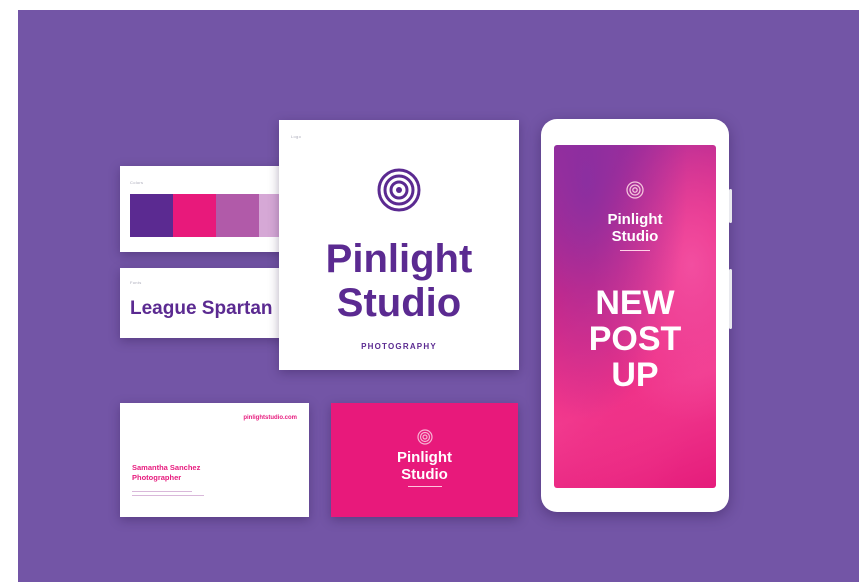 Image resolution: width=859 pixels, height=582 pixels. I want to click on social-post-screen: Pinlight Studio NEW POST UP, so click(635, 316).